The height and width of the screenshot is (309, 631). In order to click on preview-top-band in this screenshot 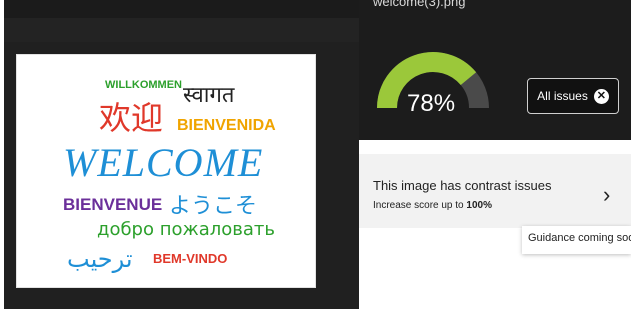, I will do `click(181, 9)`.